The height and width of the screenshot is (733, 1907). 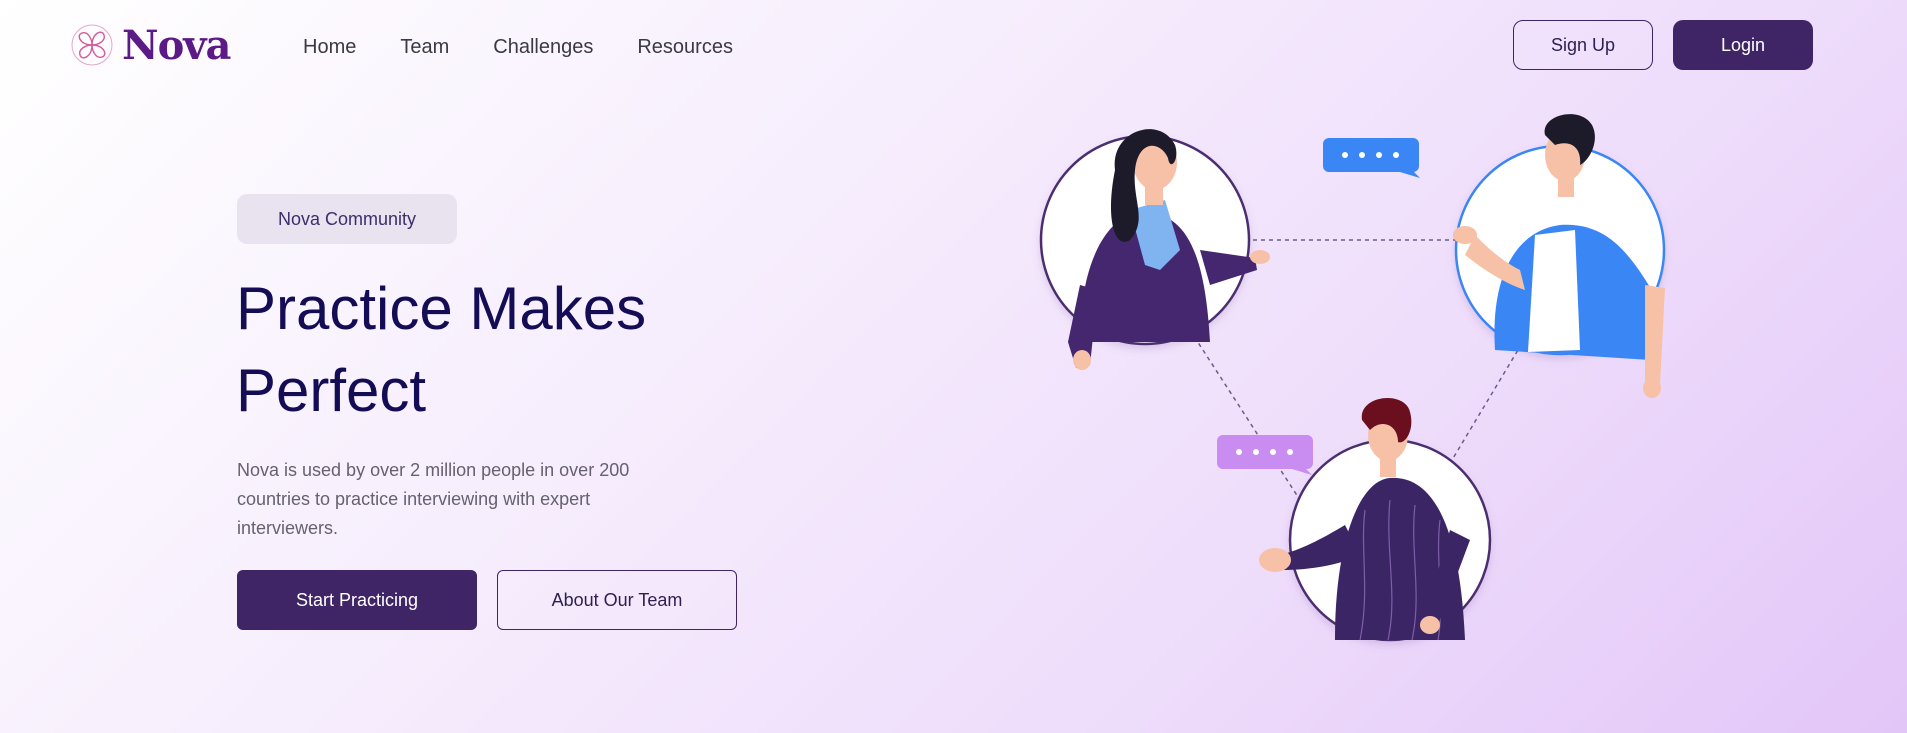 I want to click on woman-avatar, so click(x=1154, y=249).